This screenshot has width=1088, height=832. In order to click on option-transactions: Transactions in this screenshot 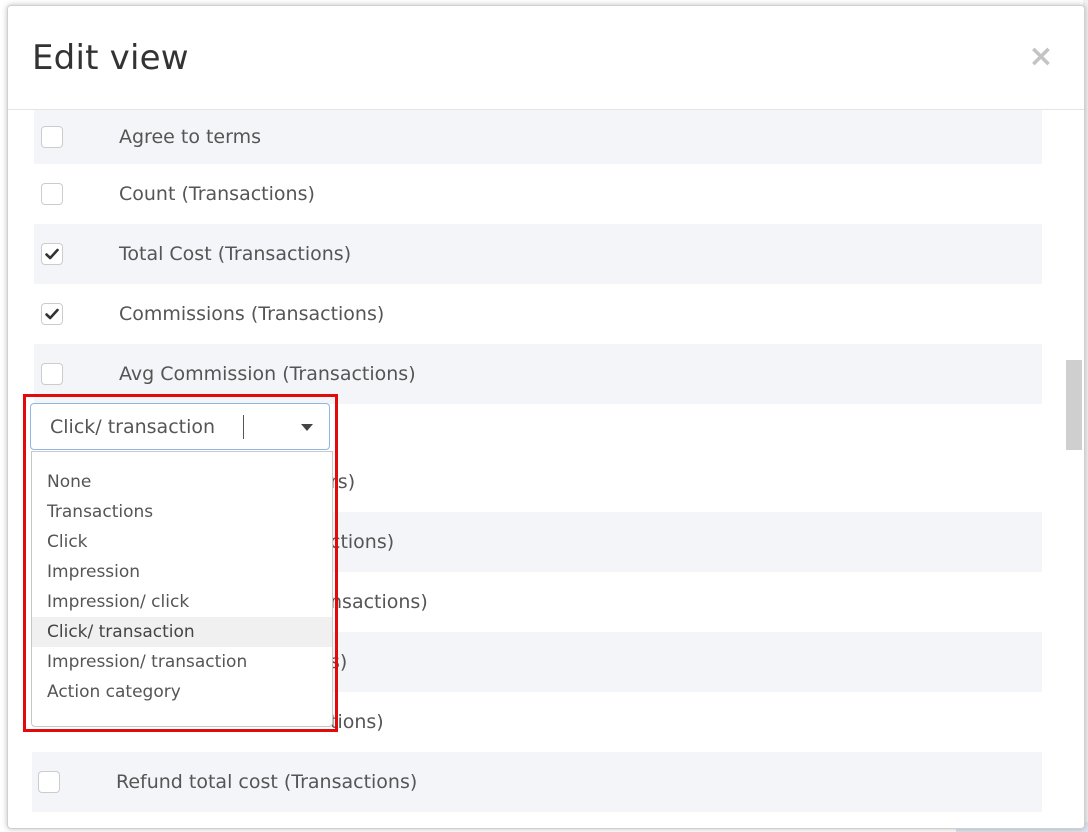, I will do `click(182, 512)`.